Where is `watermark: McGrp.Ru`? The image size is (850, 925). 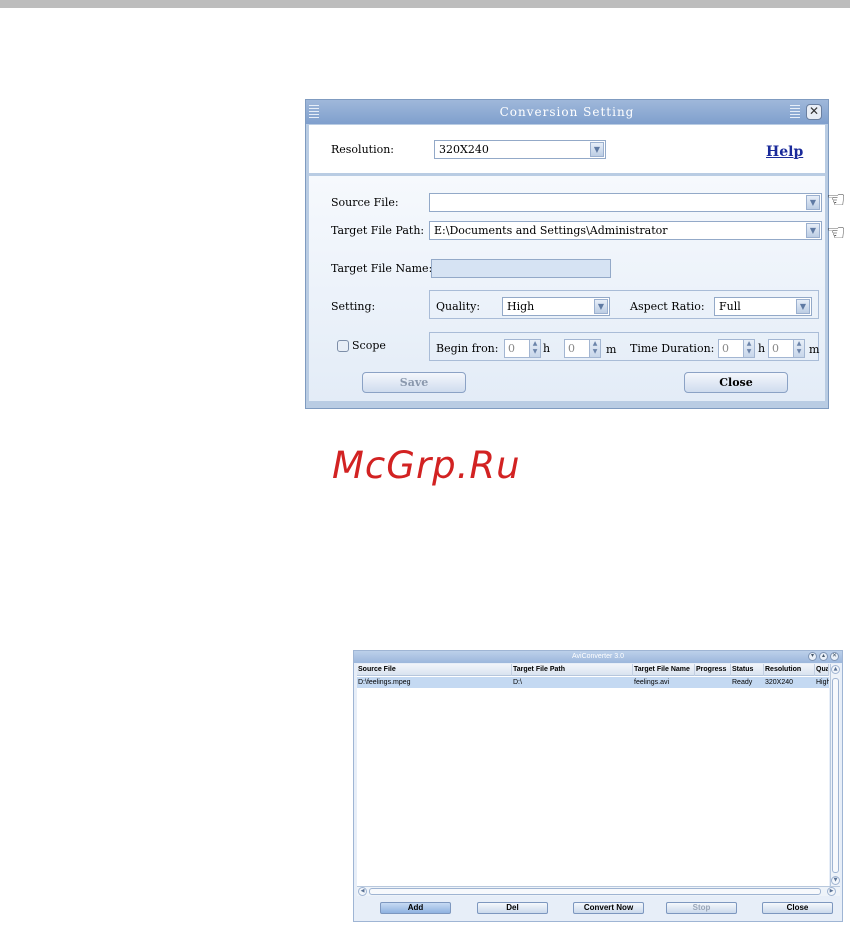 watermark: McGrp.Ru is located at coordinates (426, 465).